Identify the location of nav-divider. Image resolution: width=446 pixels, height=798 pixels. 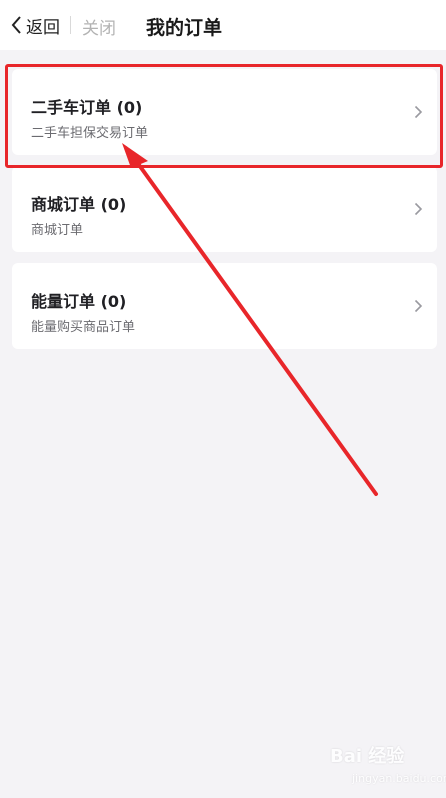
(70, 25).